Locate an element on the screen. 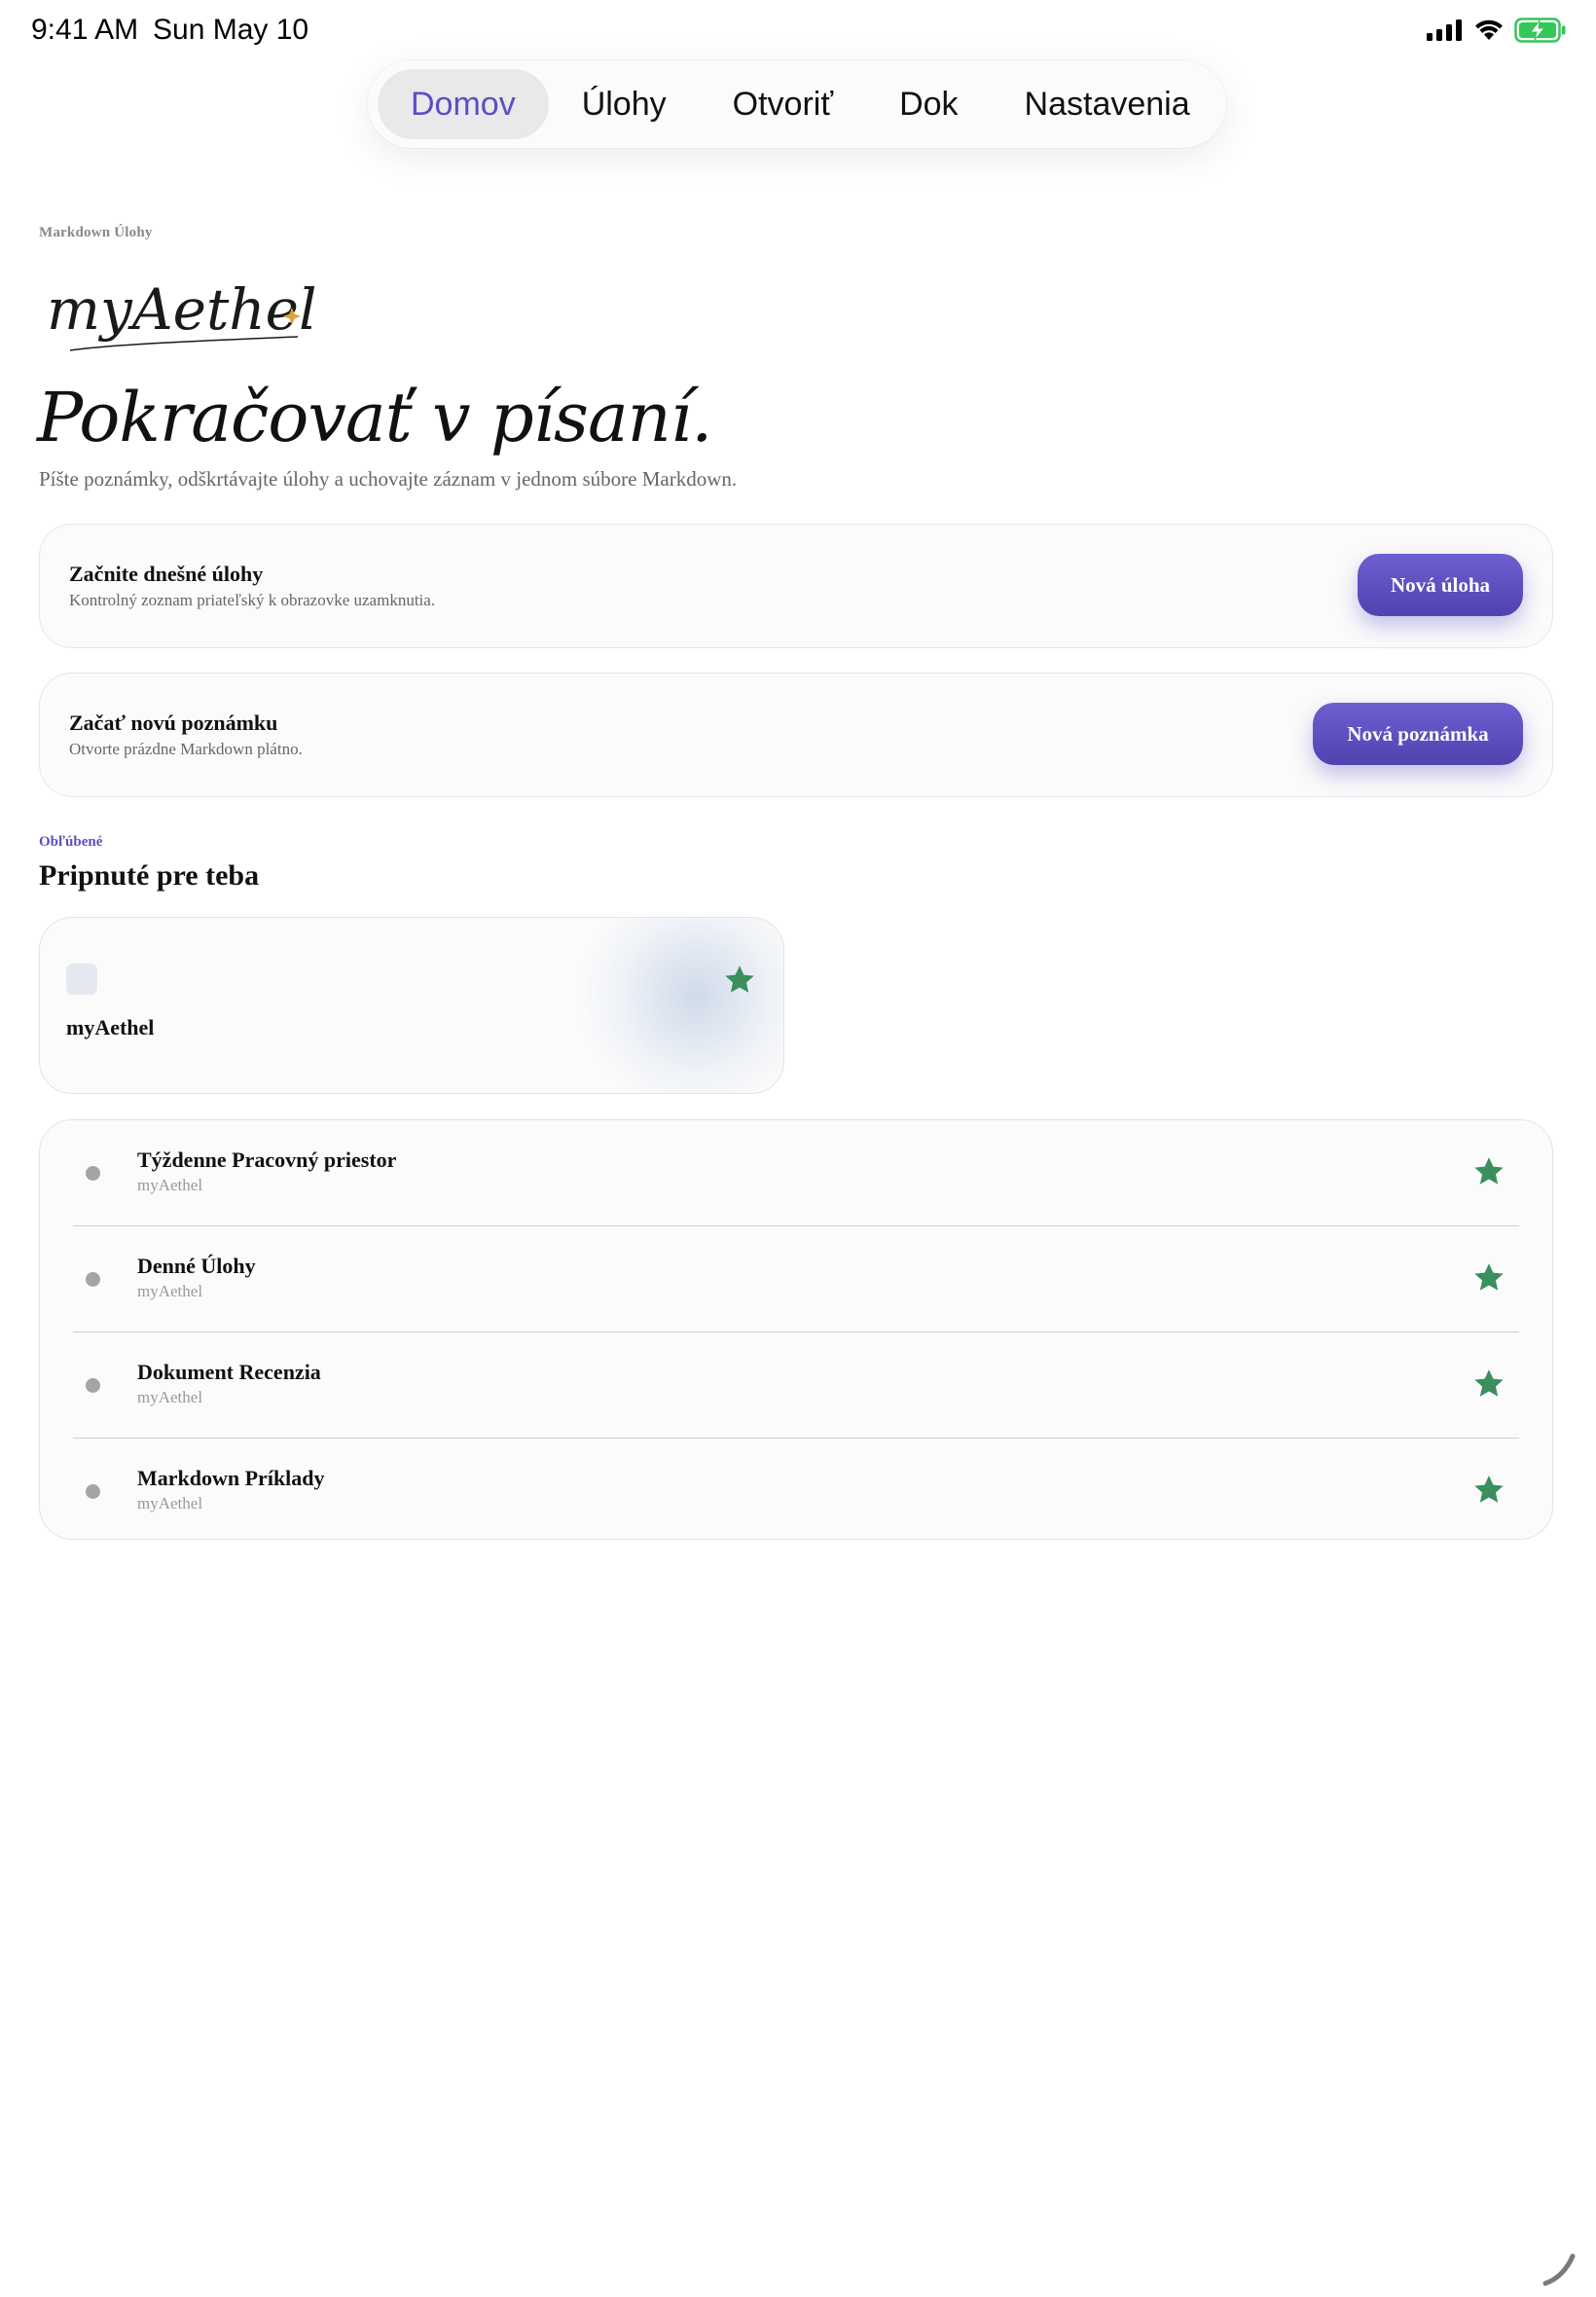 This screenshot has width=1596, height=2297. card-title: Začať novú poznámku is located at coordinates (173, 723).